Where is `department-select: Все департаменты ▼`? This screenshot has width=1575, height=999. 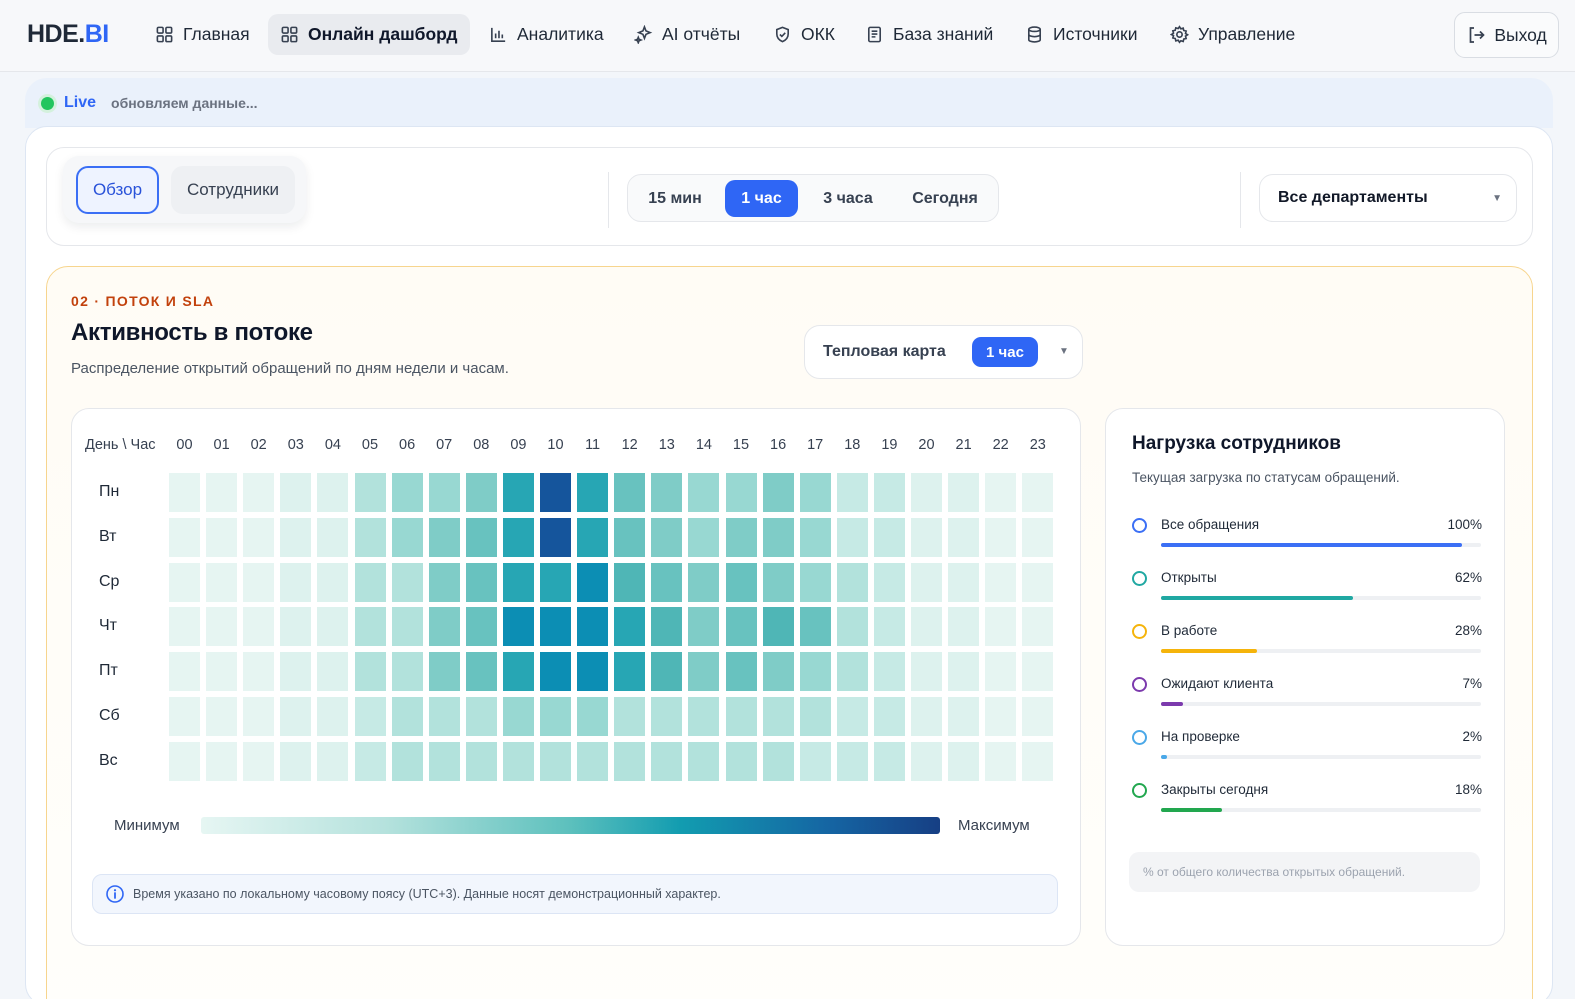 department-select: Все департаменты ▼ is located at coordinates (1388, 198).